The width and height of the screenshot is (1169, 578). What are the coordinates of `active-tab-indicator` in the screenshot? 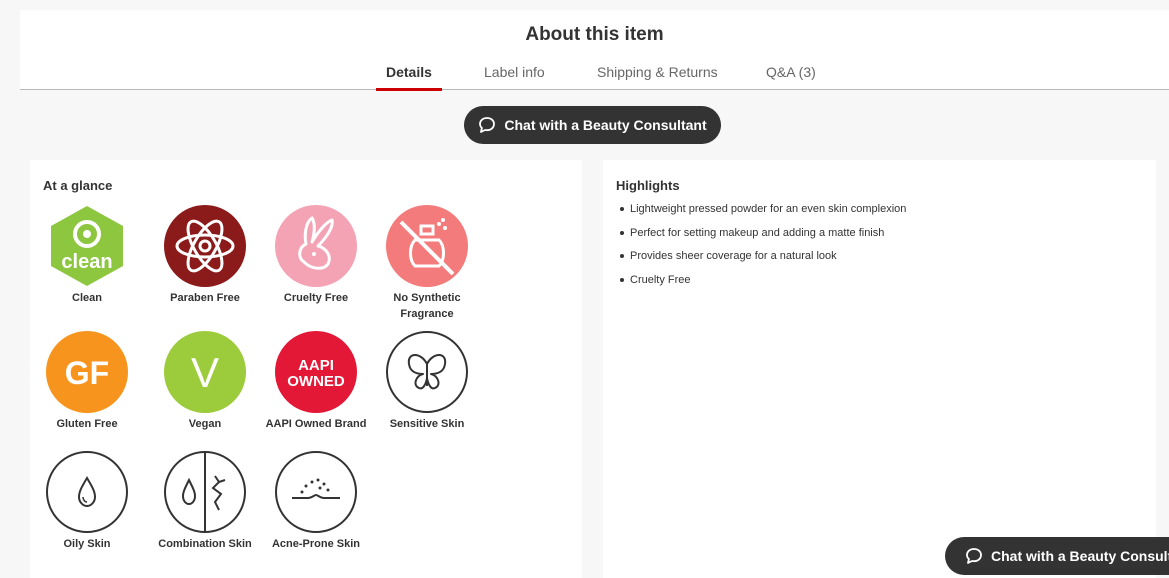 It's located at (409, 89).